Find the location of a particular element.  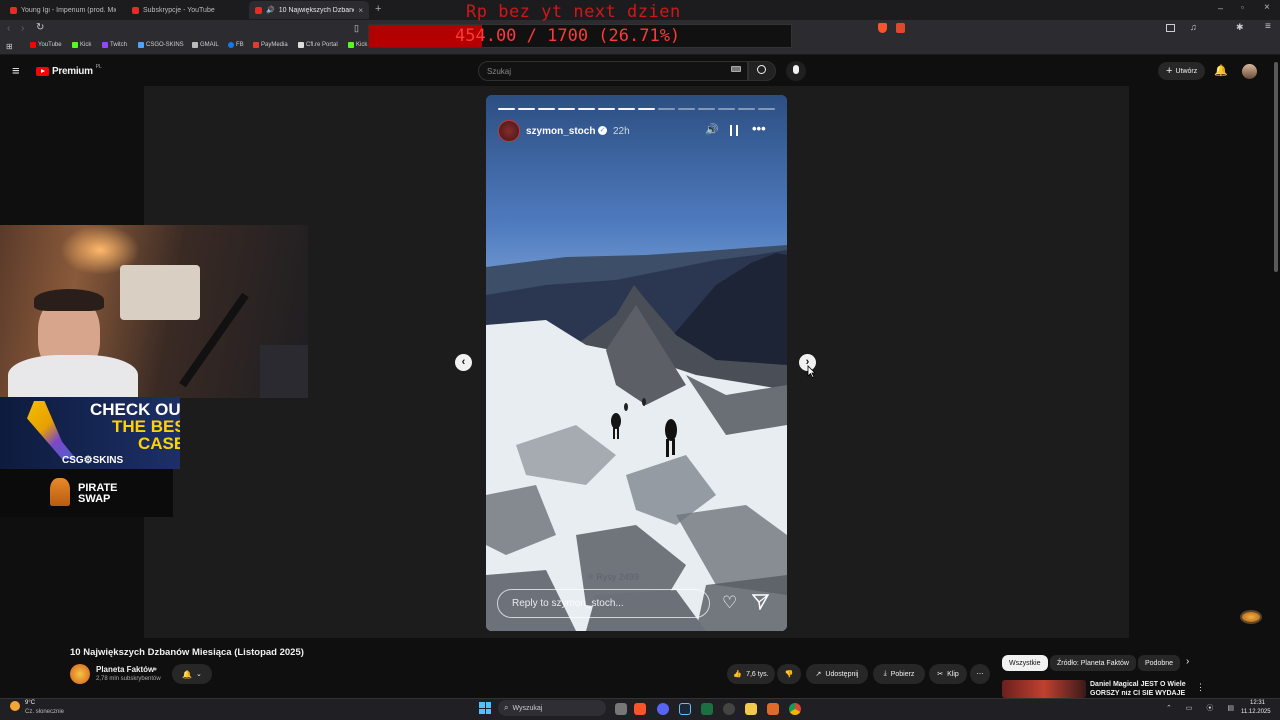

forward-icon: › is located at coordinates (22, 28).